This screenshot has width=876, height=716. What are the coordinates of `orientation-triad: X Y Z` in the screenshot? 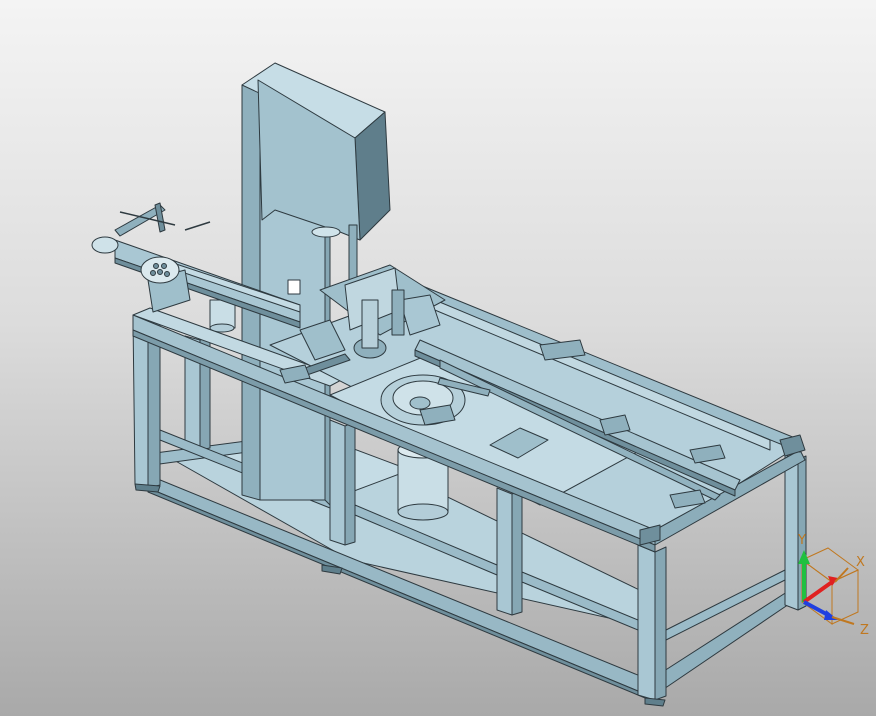 It's located at (828, 580).